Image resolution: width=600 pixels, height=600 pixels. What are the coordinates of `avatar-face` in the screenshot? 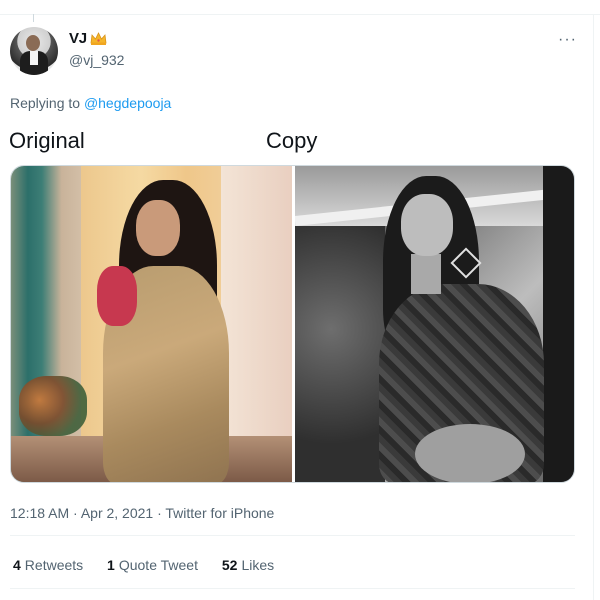 It's located at (33, 43).